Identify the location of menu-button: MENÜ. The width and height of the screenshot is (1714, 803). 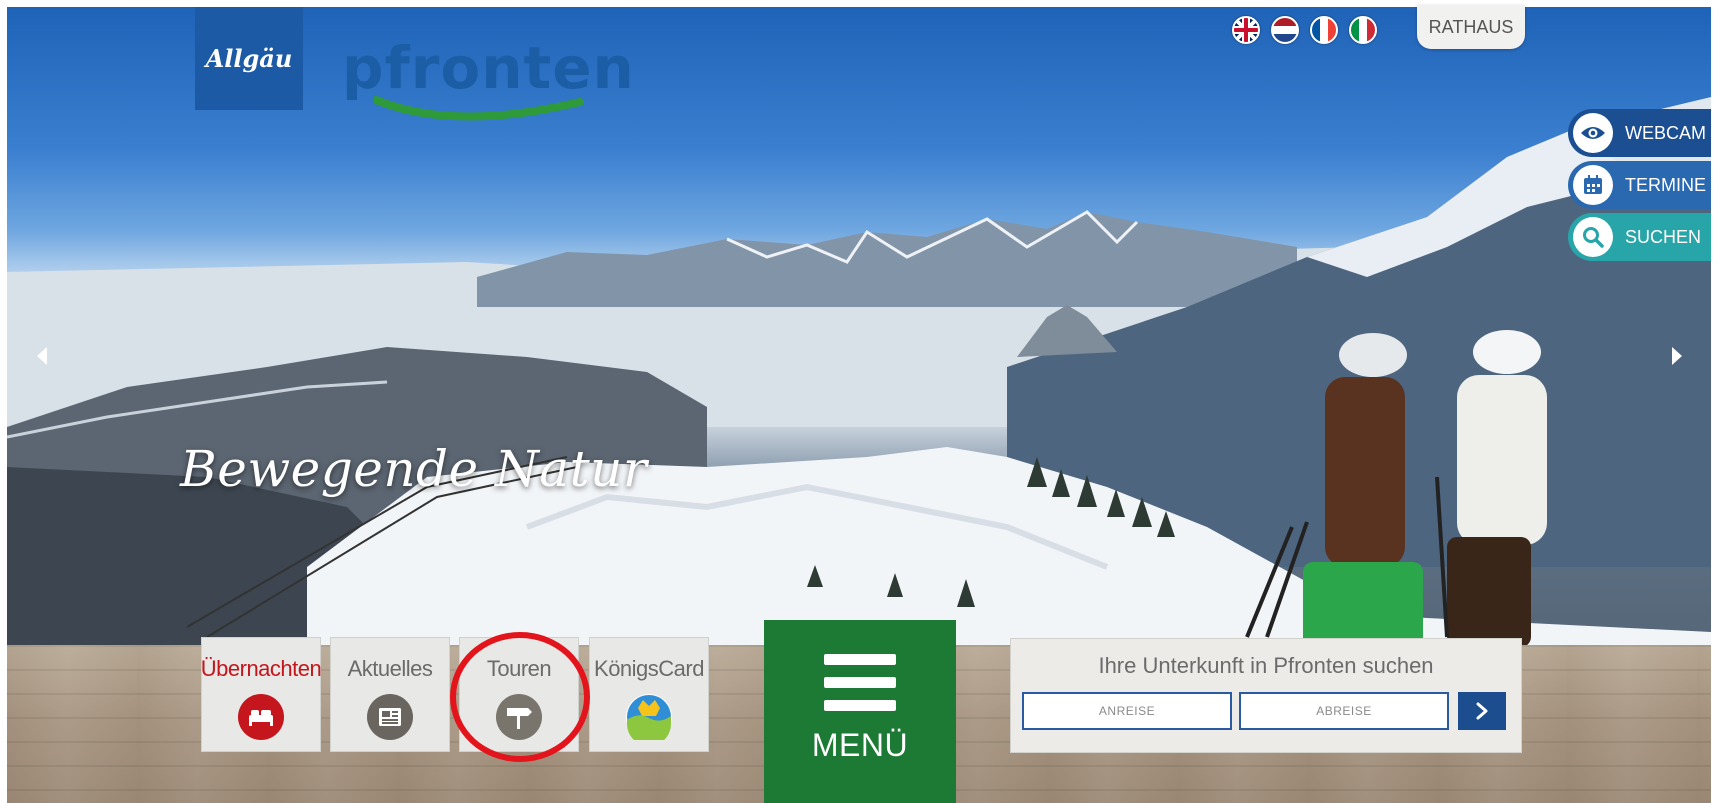
(860, 711).